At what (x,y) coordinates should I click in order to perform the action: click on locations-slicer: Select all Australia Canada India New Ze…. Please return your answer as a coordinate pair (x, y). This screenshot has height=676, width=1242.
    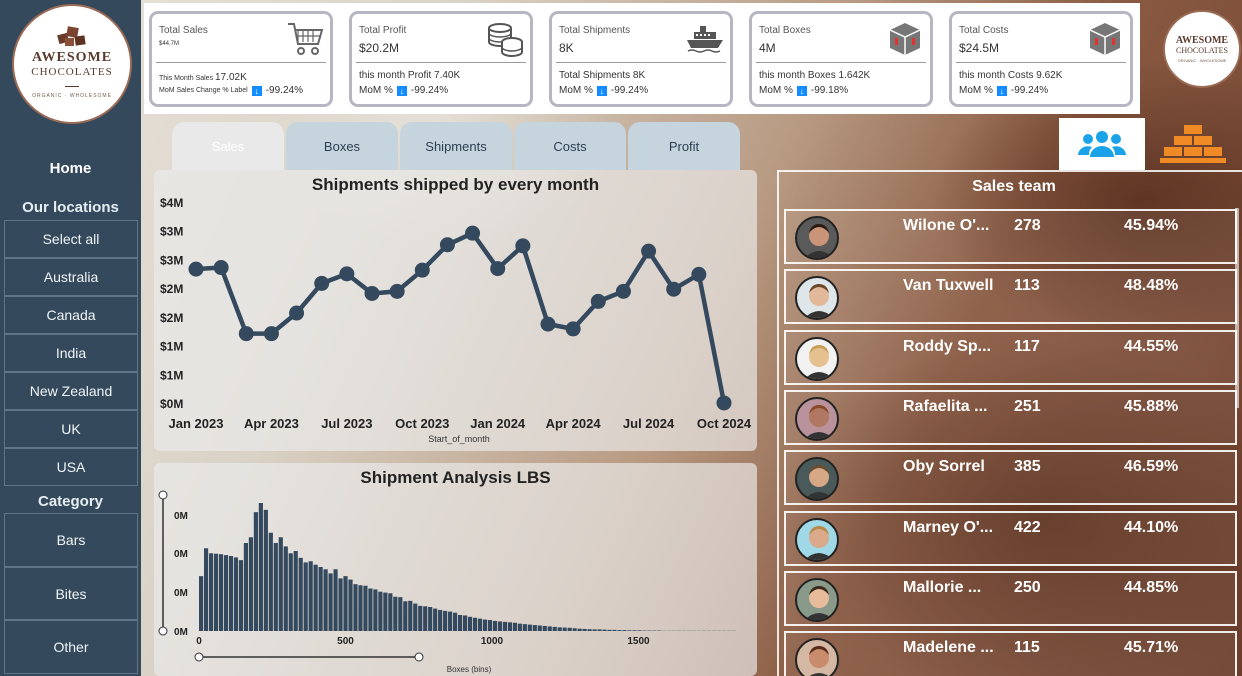
    Looking at the image, I should click on (71, 353).